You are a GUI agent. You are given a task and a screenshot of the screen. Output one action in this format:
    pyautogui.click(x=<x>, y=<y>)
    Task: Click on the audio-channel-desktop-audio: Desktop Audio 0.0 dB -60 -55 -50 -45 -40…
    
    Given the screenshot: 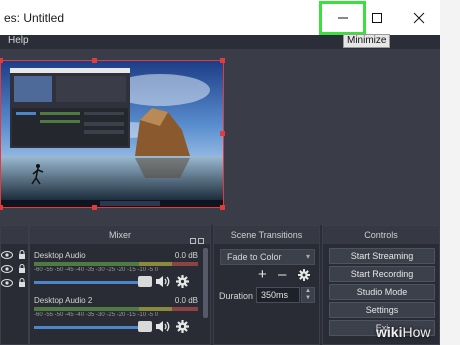 What is the action you would take?
    pyautogui.click(x=116, y=271)
    